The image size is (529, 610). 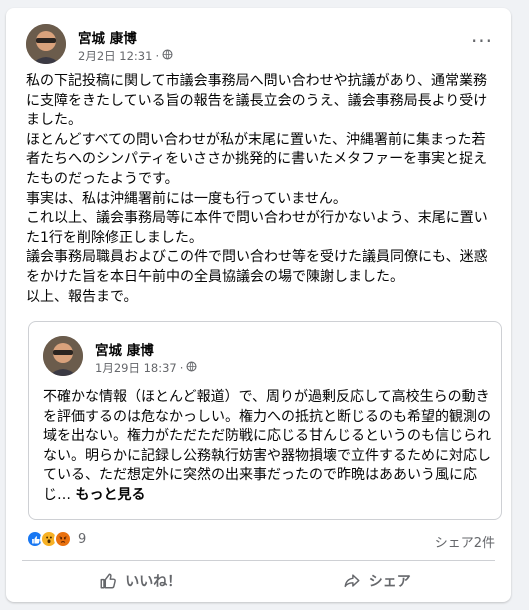 What do you see at coordinates (63, 539) in the screenshot?
I see `angry-reaction-icon` at bounding box center [63, 539].